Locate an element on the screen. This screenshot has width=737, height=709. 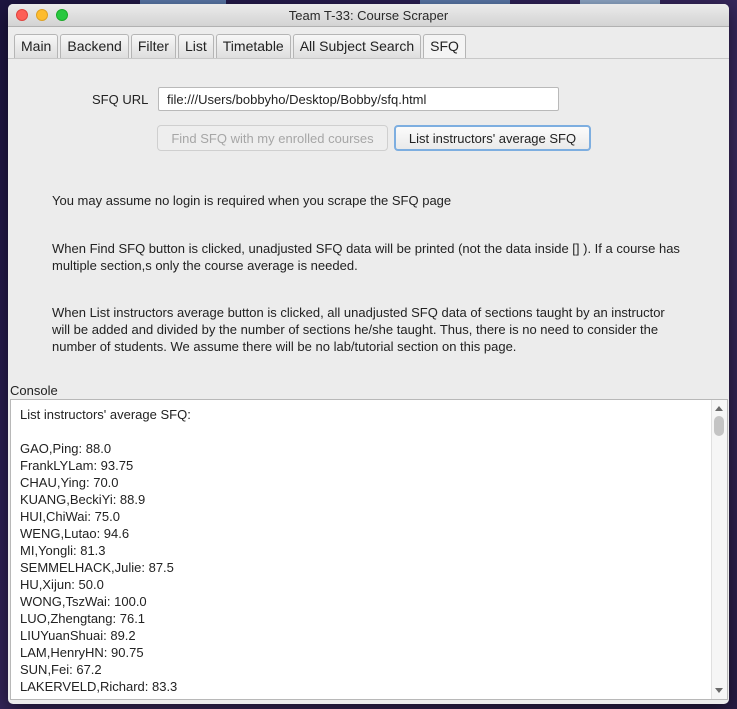
title-bar: Team T-33: Course Scraper is located at coordinates (368, 15).